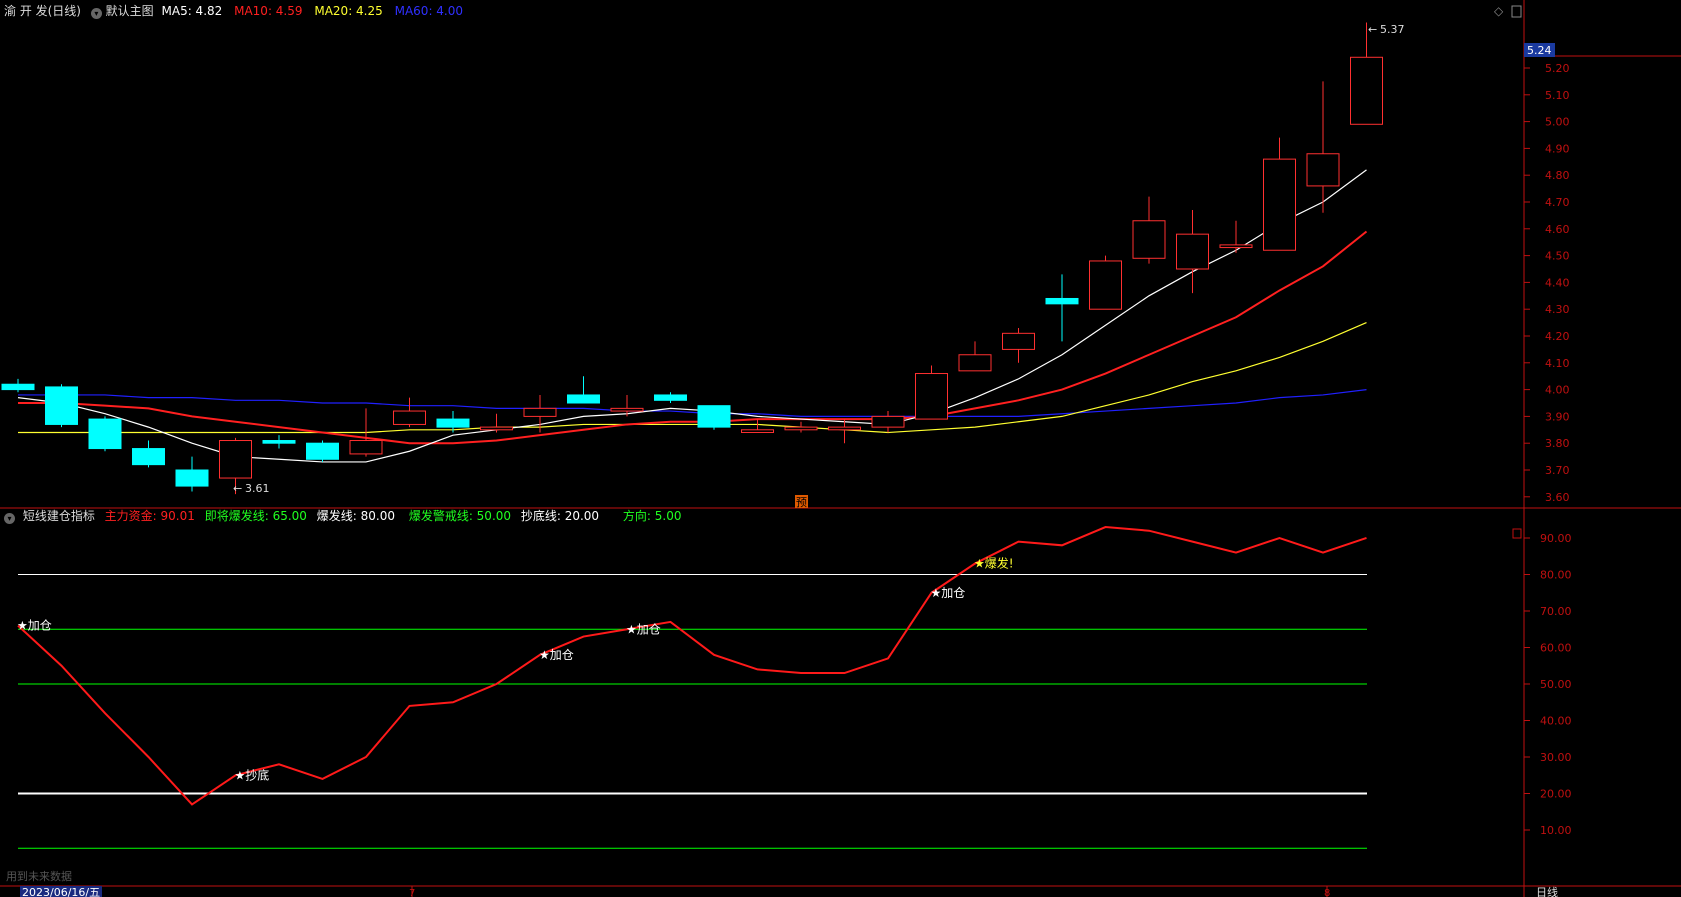 The height and width of the screenshot is (897, 1681). What do you see at coordinates (1557, 282) in the screenshot?
I see `price-tick-label: 4.40` at bounding box center [1557, 282].